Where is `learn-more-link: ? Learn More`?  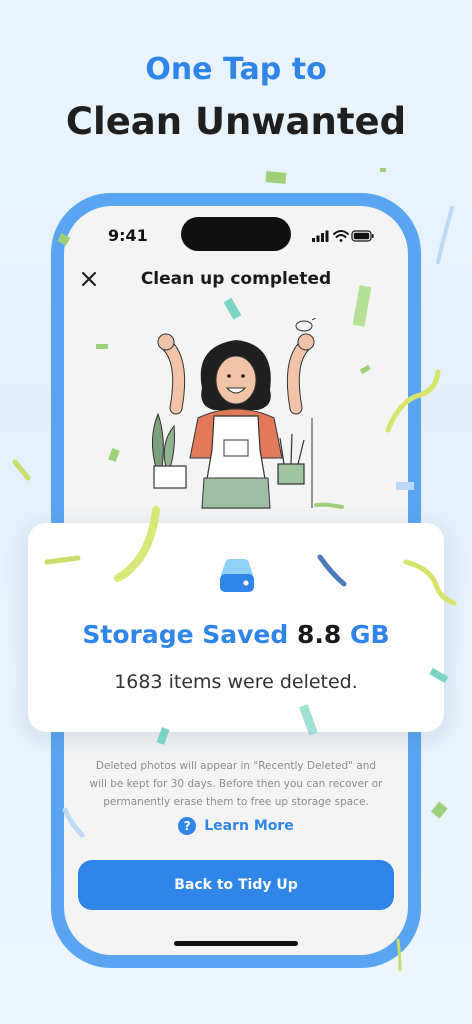
learn-more-link: ? Learn More is located at coordinates (236, 826).